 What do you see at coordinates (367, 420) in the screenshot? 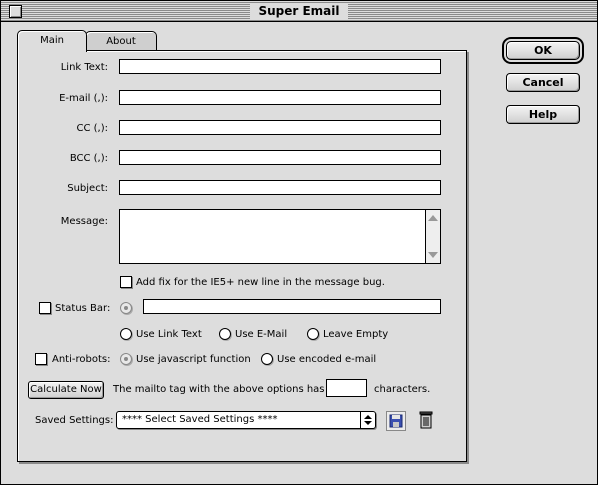
I see `updown-arrows-icon` at bounding box center [367, 420].